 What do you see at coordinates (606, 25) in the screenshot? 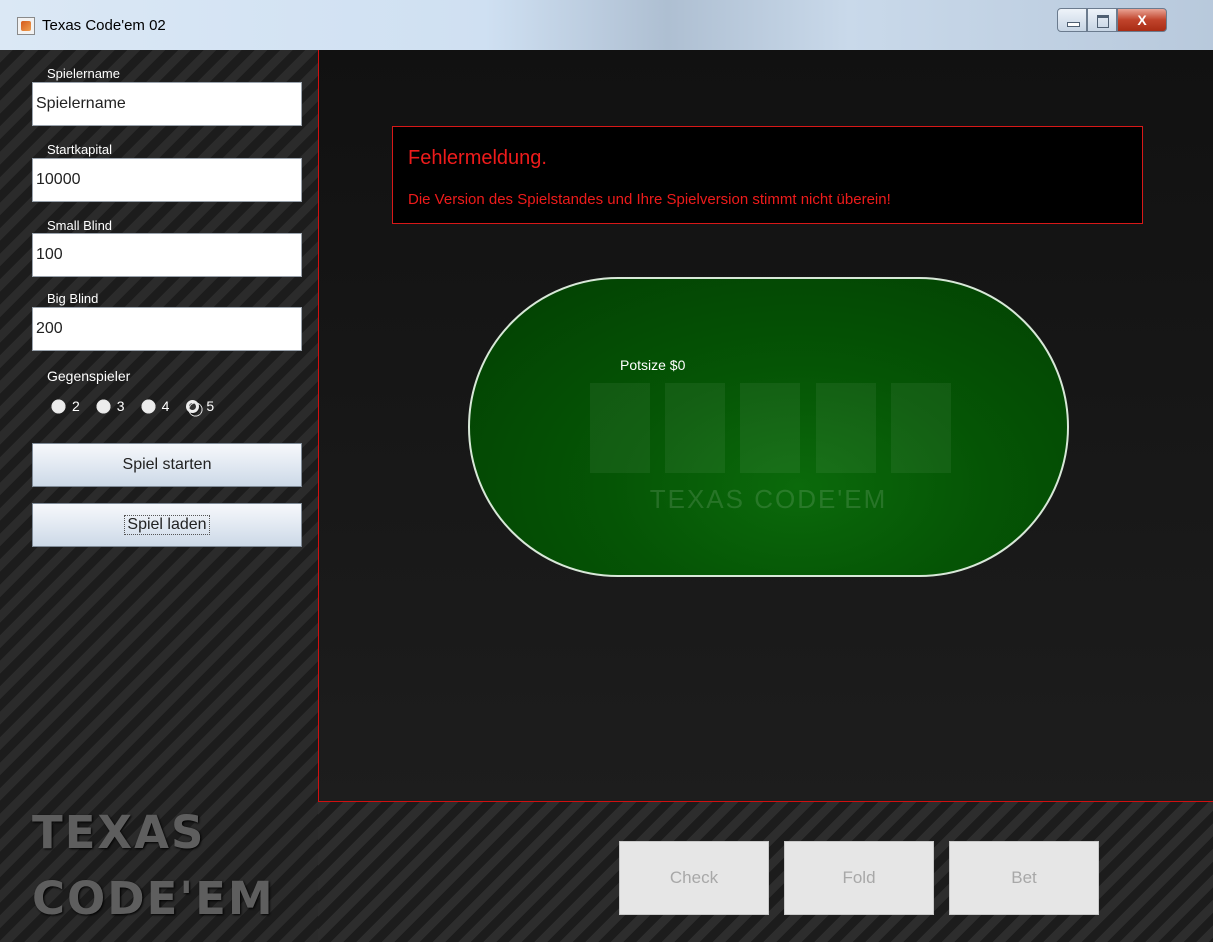
I see `title-bar: Texas Code'em 02 X` at bounding box center [606, 25].